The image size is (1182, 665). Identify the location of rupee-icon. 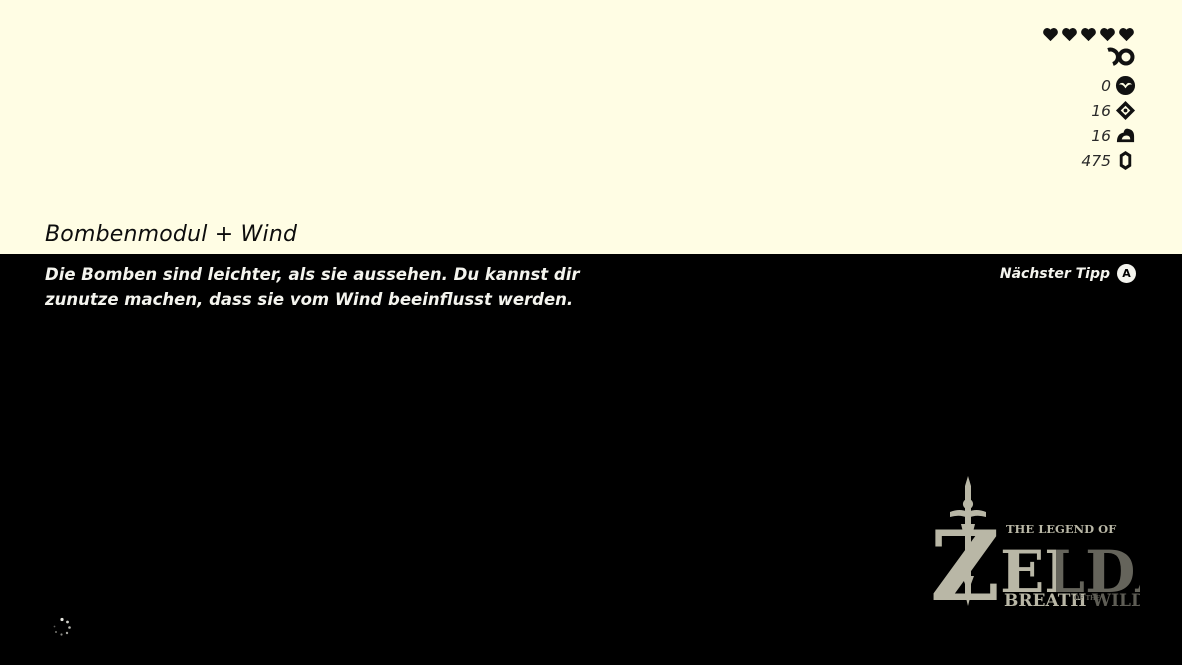
(1125, 160).